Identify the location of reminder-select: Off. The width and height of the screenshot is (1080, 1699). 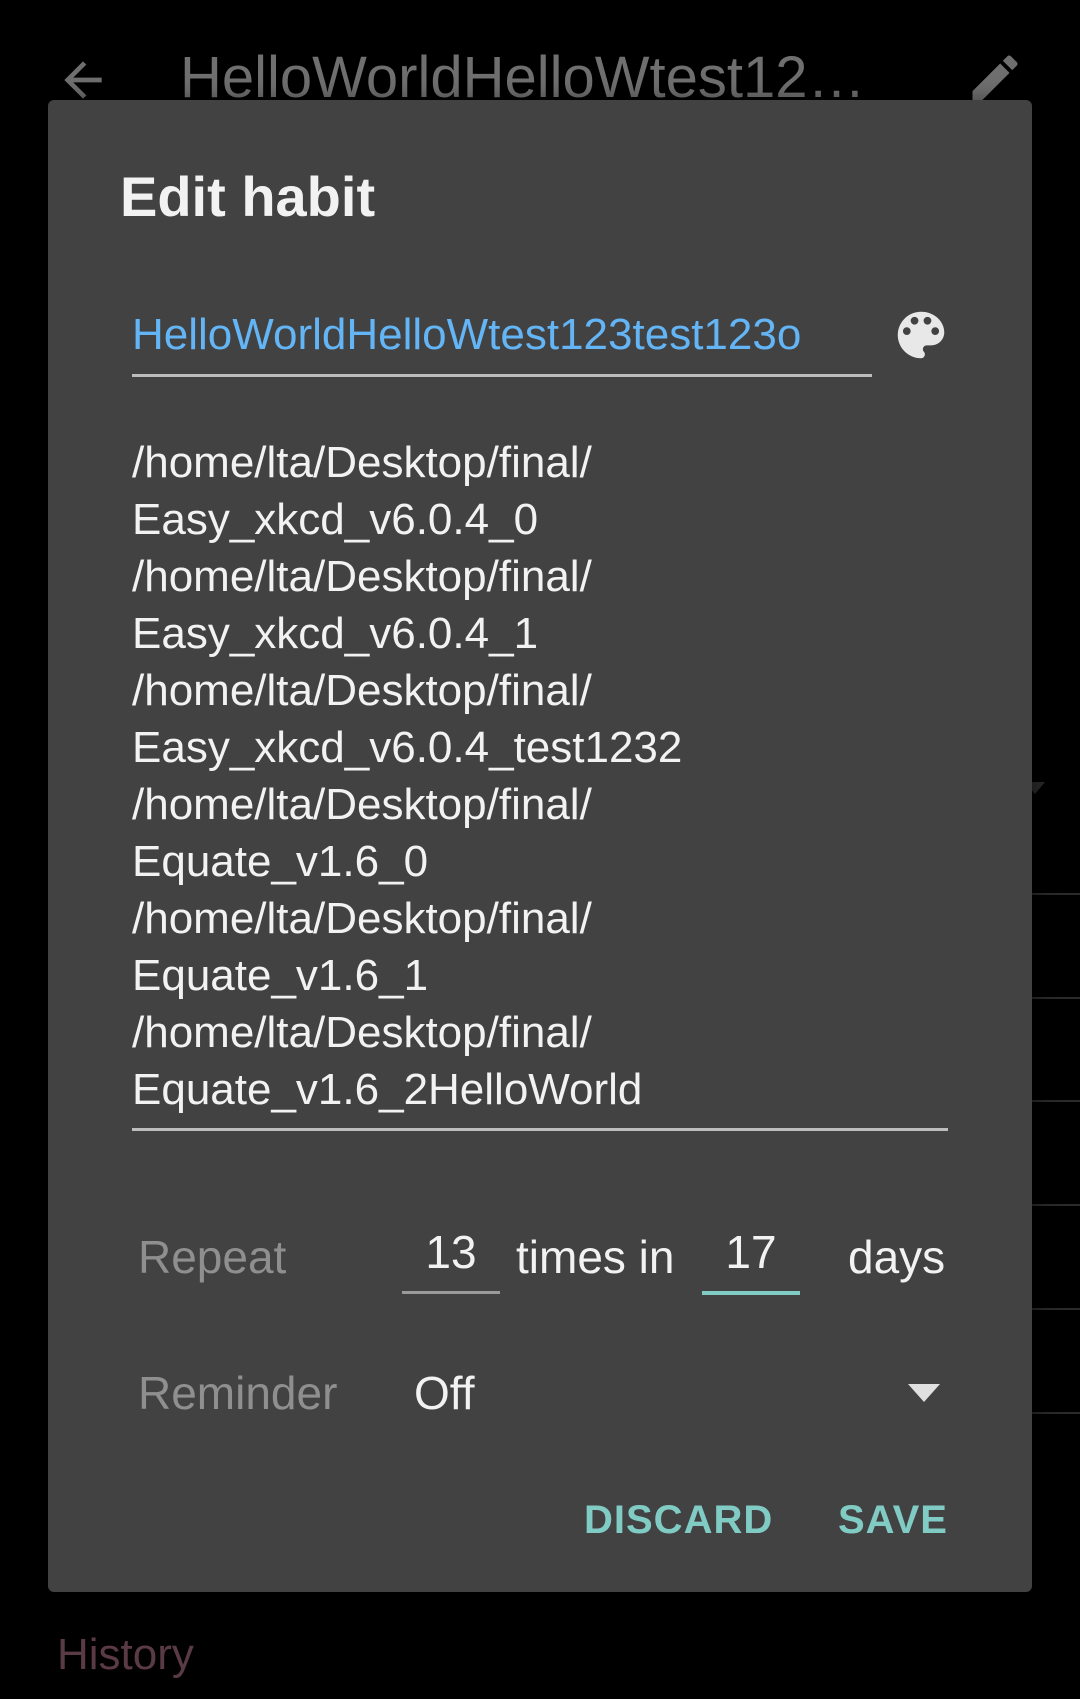
(444, 1393).